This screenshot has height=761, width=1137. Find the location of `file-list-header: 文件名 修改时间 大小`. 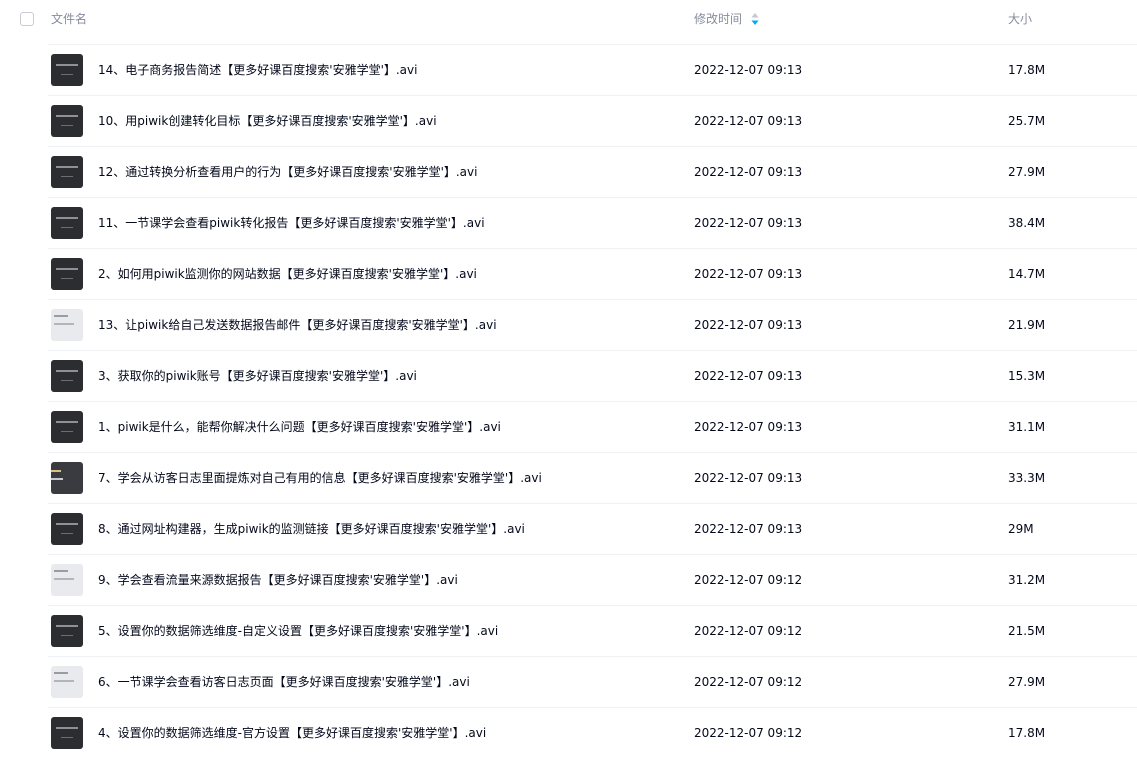

file-list-header: 文件名 修改时间 大小 is located at coordinates (568, 20).